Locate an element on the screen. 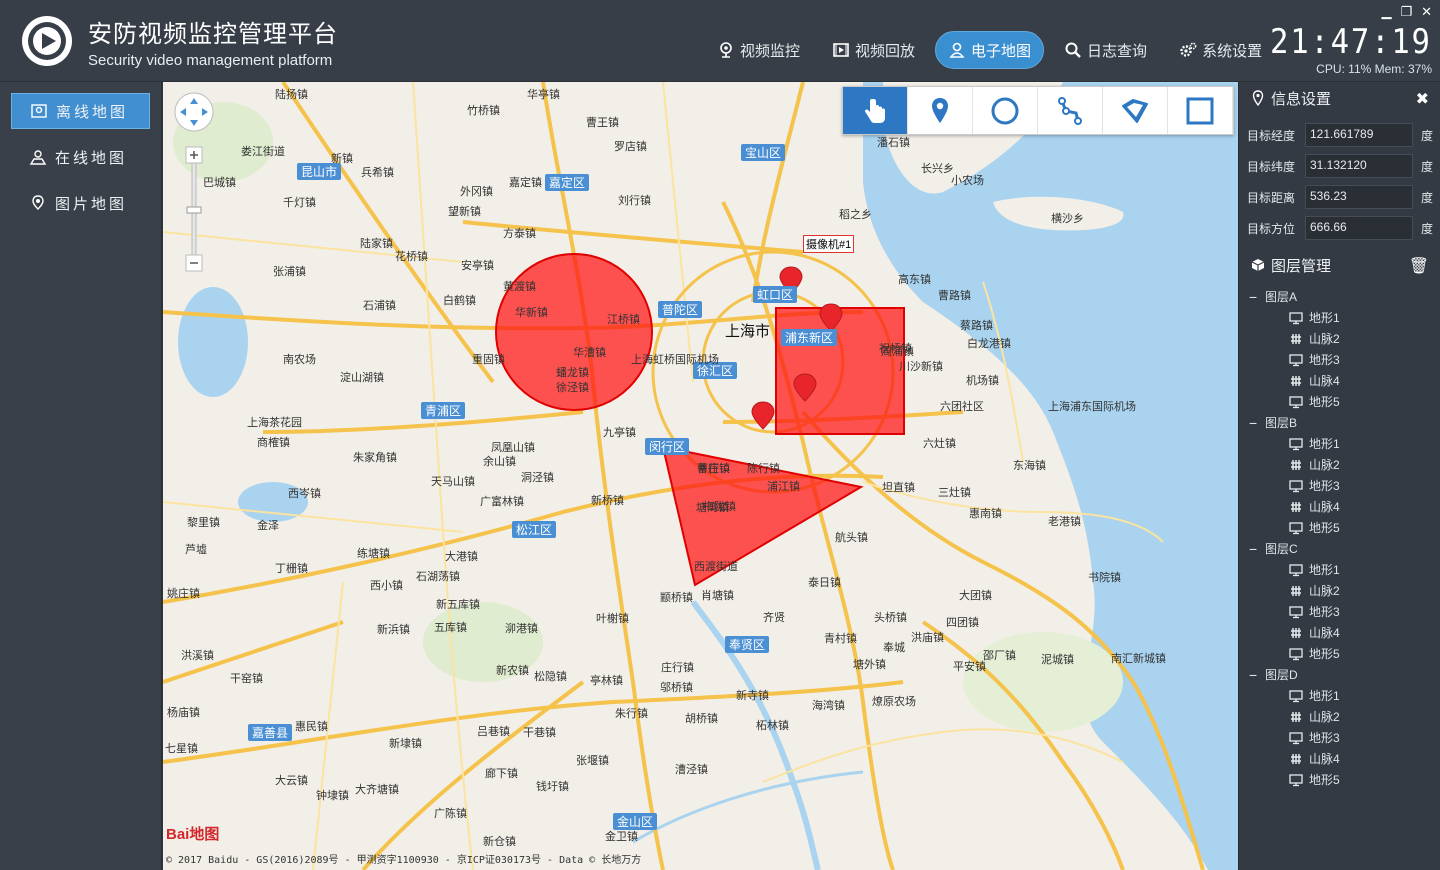 The image size is (1440, 870). nav-system-settings: 系统设置 is located at coordinates (1220, 50).